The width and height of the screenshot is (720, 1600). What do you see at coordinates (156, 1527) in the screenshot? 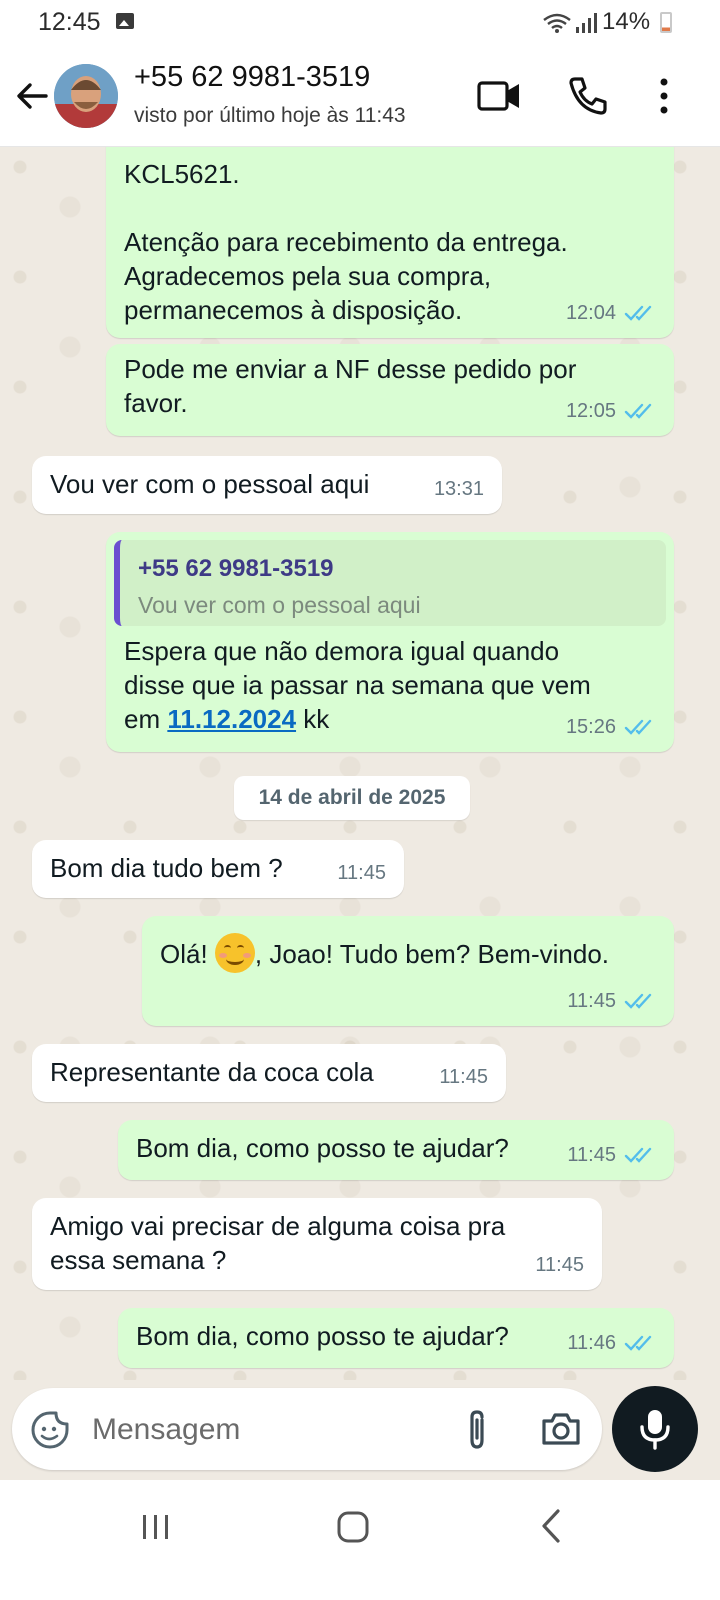
I see `recent-apps-icon` at bounding box center [156, 1527].